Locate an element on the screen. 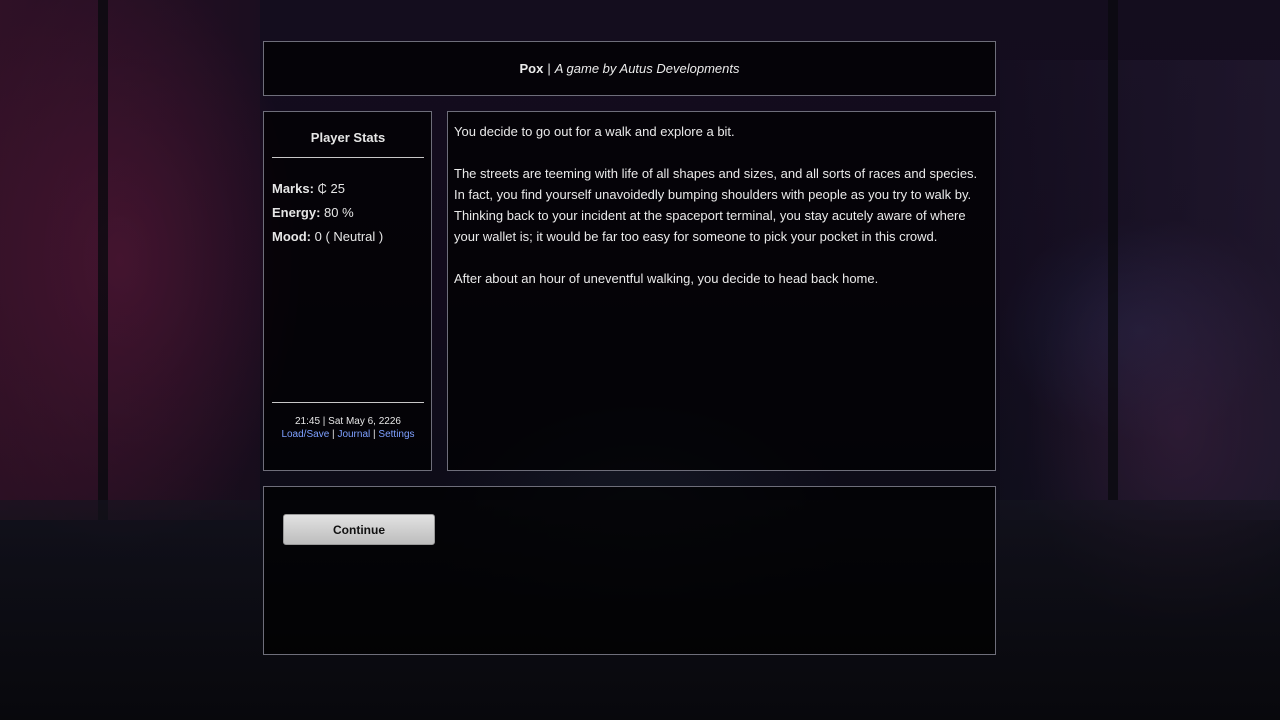 The image size is (1280, 720). continue-button: Continue is located at coordinates (359, 529).